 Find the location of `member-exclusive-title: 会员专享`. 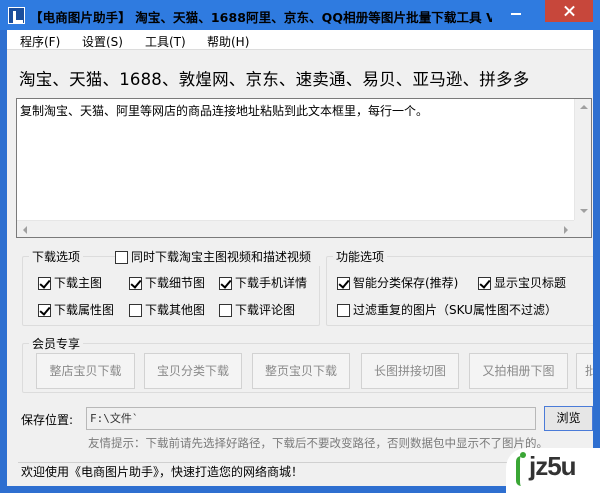

member-exclusive-title: 会员专享 is located at coordinates (56, 343).